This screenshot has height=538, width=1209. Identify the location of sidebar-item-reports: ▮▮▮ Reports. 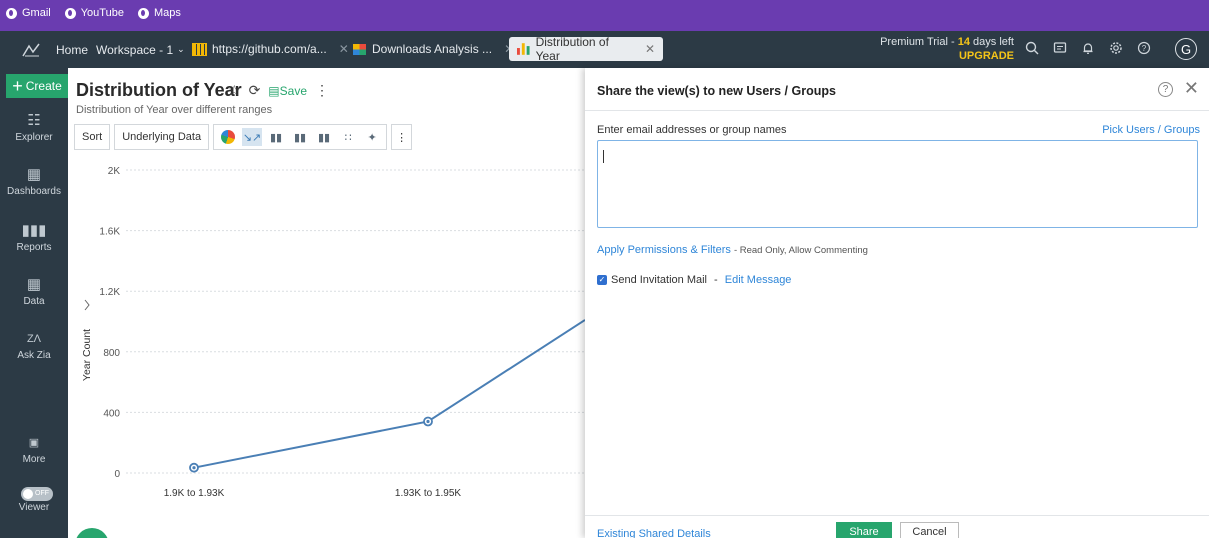
(34, 237).